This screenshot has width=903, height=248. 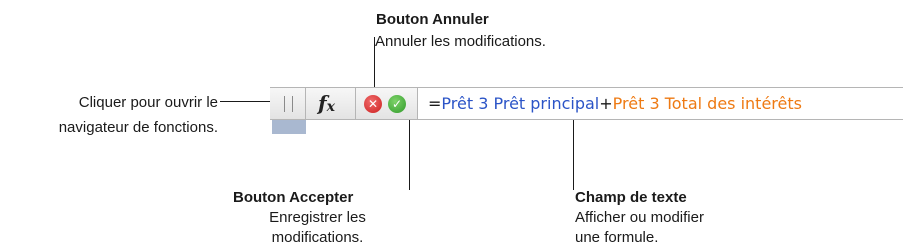 What do you see at coordinates (520, 103) in the screenshot?
I see `formula-reference-principal: Prêt 3 Prêt principal` at bounding box center [520, 103].